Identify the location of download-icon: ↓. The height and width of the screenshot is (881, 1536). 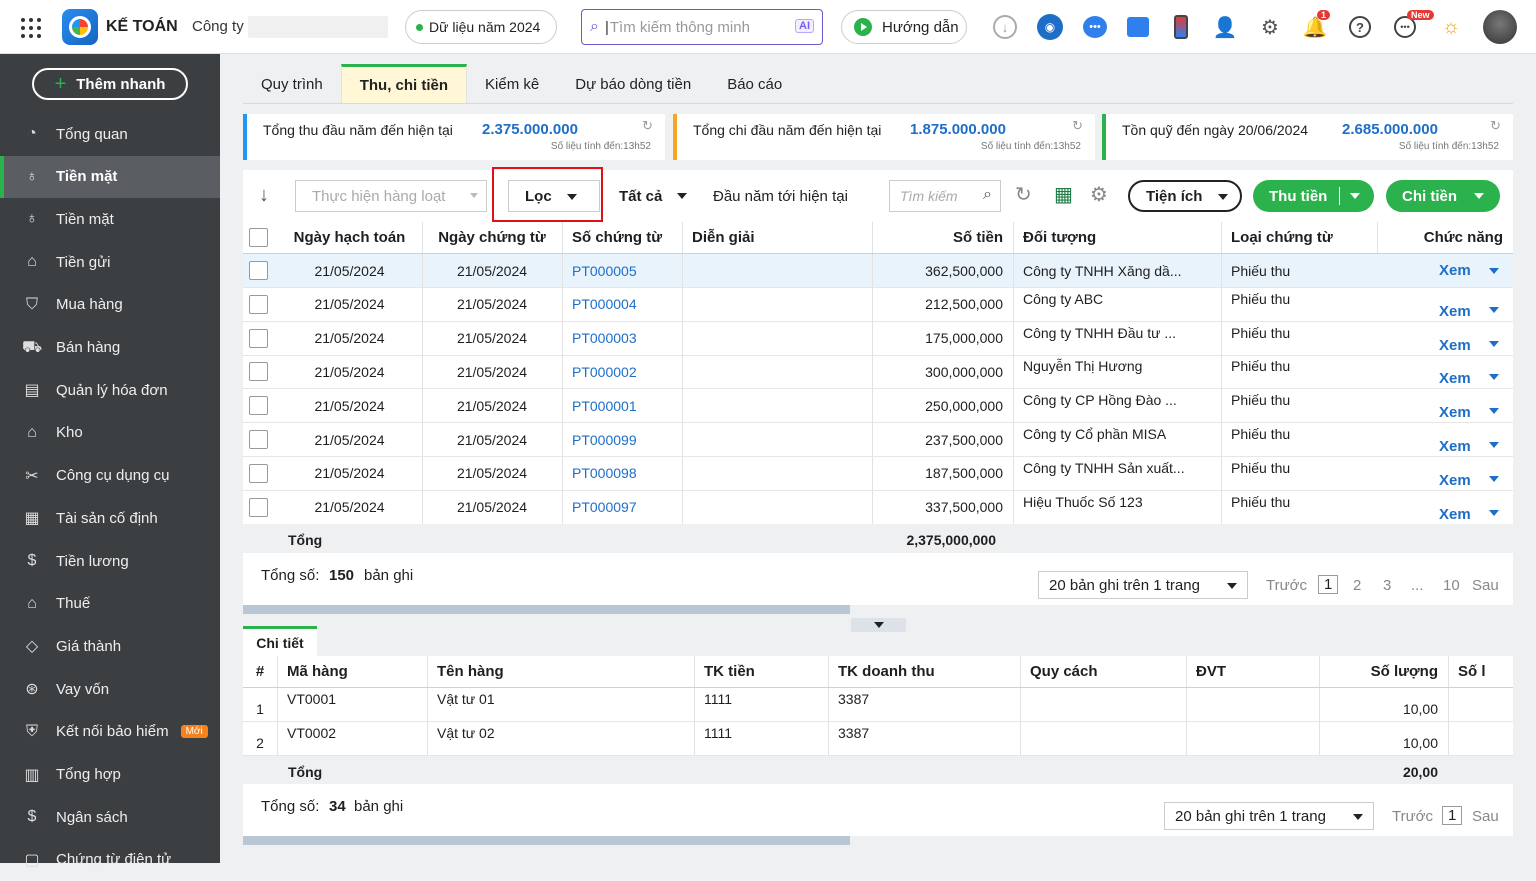
(1005, 27).